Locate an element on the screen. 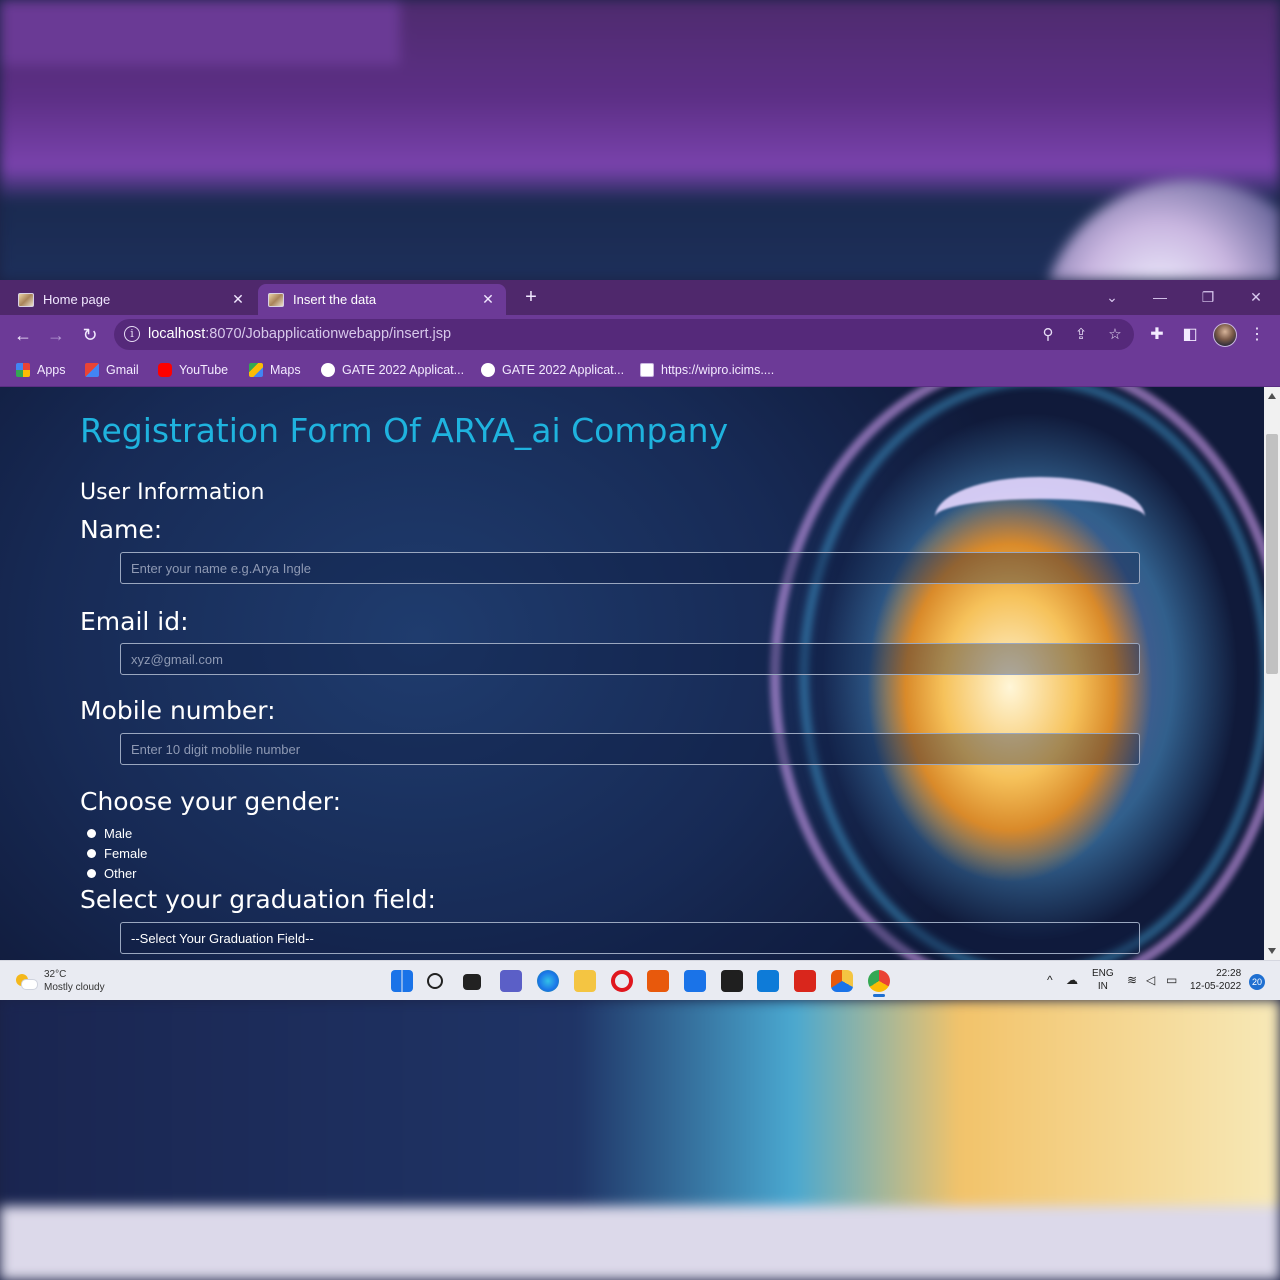 The image size is (1280, 1280). forward-icon: → is located at coordinates (56, 335).